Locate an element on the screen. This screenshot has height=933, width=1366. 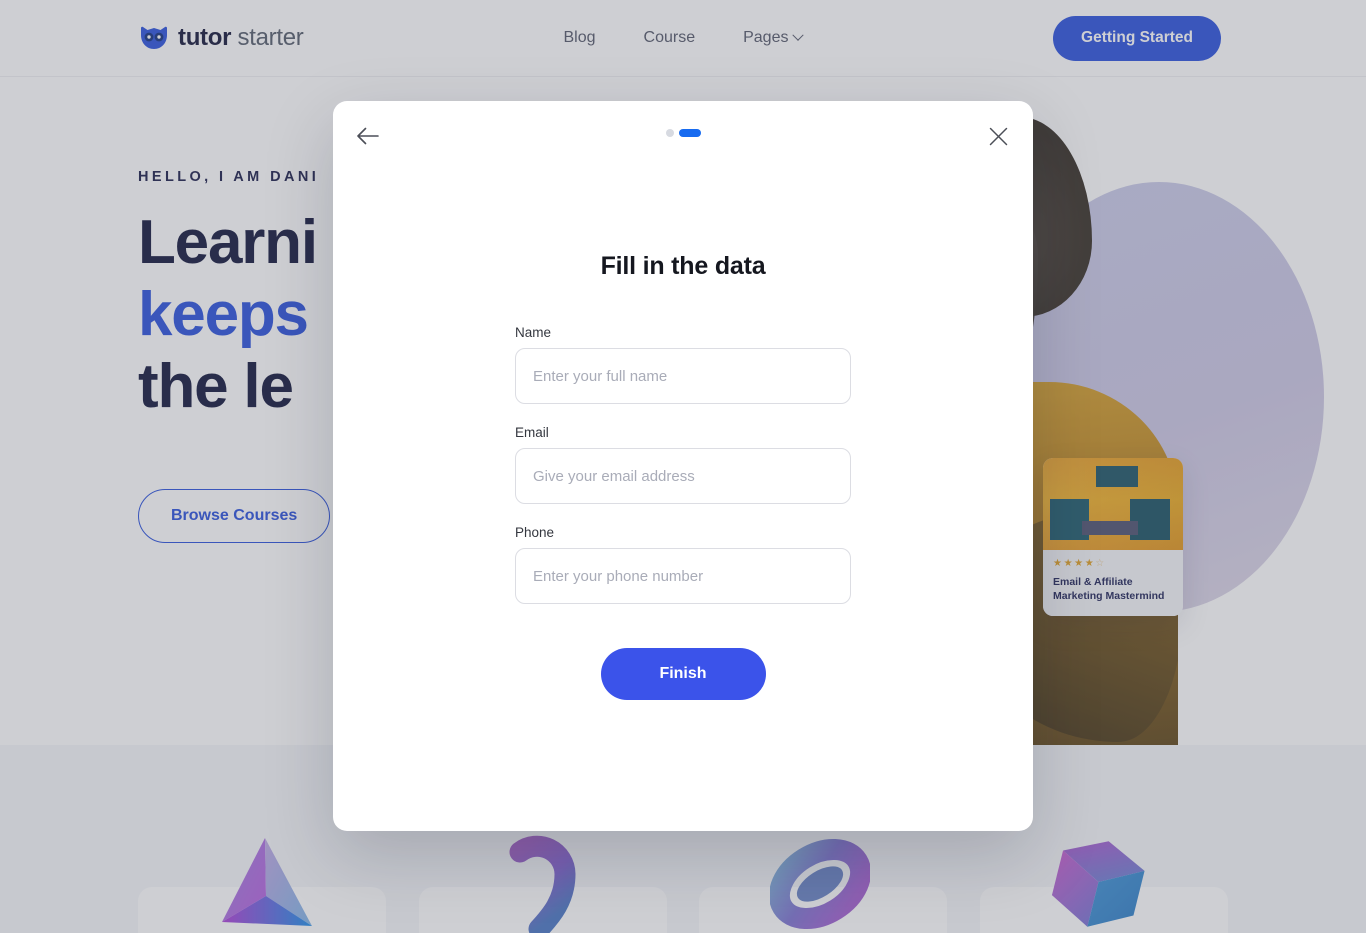
step-dot-2-active is located at coordinates (689, 133).